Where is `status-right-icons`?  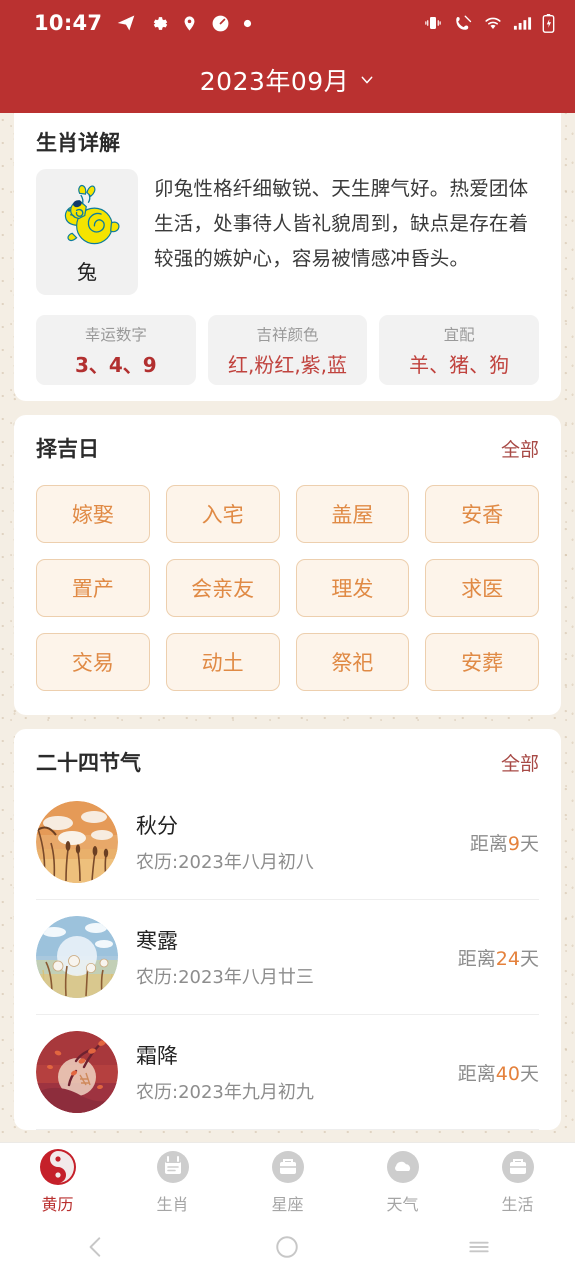 status-right-icons is located at coordinates (489, 23).